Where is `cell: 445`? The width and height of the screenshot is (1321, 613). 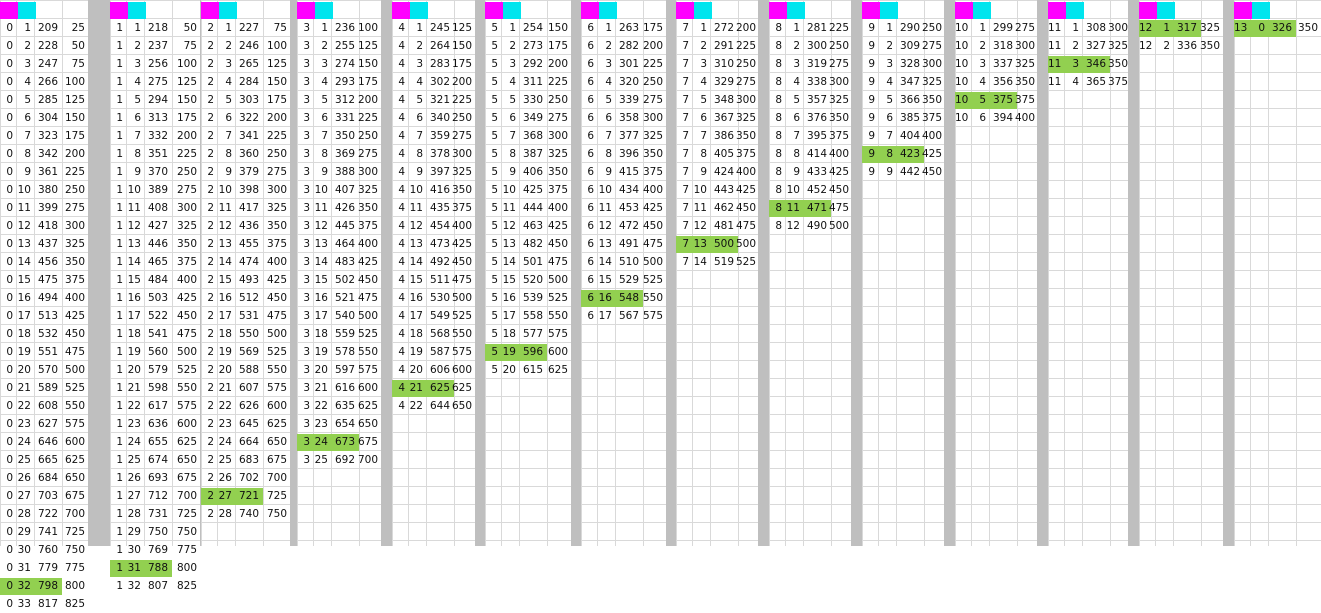 cell: 445 is located at coordinates (342, 226).